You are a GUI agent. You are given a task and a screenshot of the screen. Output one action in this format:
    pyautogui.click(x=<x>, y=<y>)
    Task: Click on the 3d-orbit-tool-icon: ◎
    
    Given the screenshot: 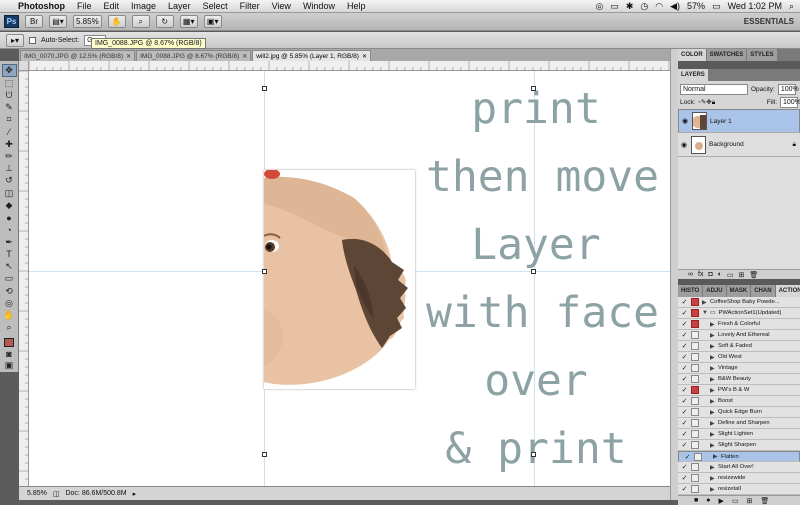 What is the action you would take?
    pyautogui.click(x=9, y=303)
    